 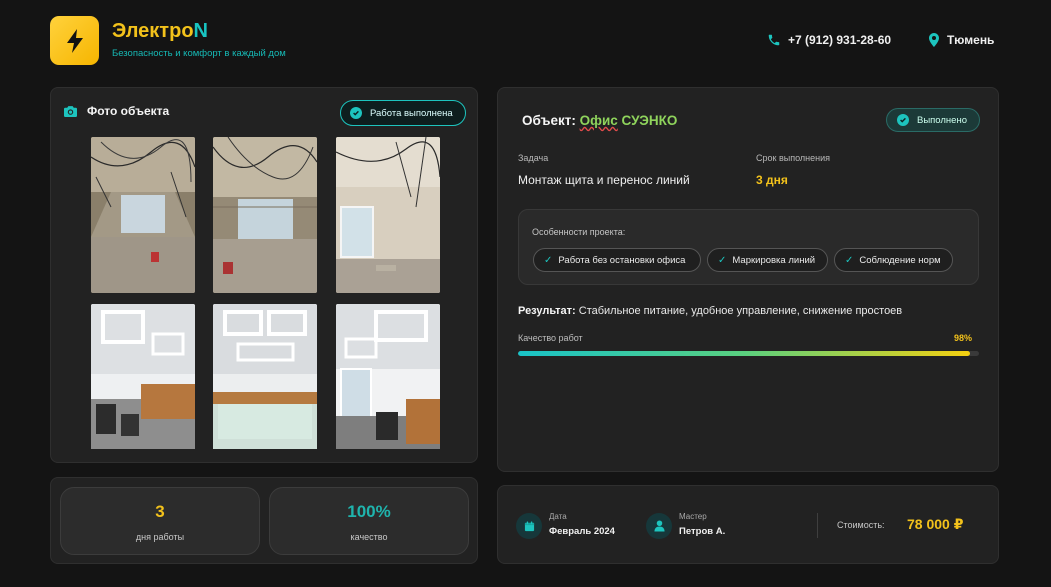 What do you see at coordinates (693, 516) in the screenshot?
I see `master-label: Мастер` at bounding box center [693, 516].